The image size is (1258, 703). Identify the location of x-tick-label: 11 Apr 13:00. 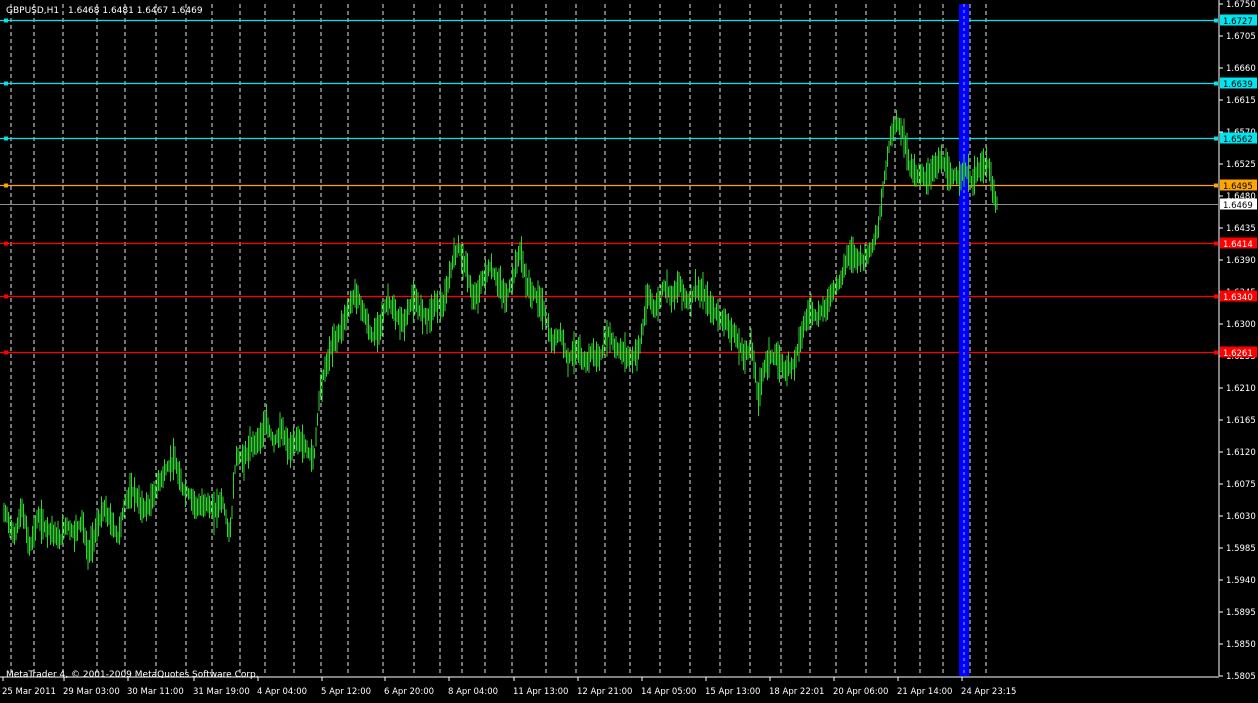
(540, 692).